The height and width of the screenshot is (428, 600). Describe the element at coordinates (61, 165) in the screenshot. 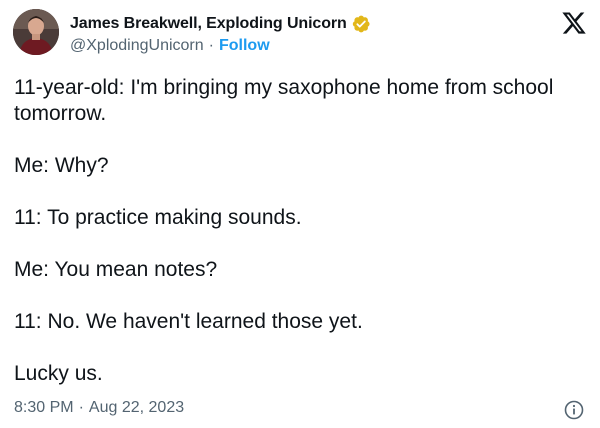

I see `tweet-paragraph: Me: Why?` at that location.